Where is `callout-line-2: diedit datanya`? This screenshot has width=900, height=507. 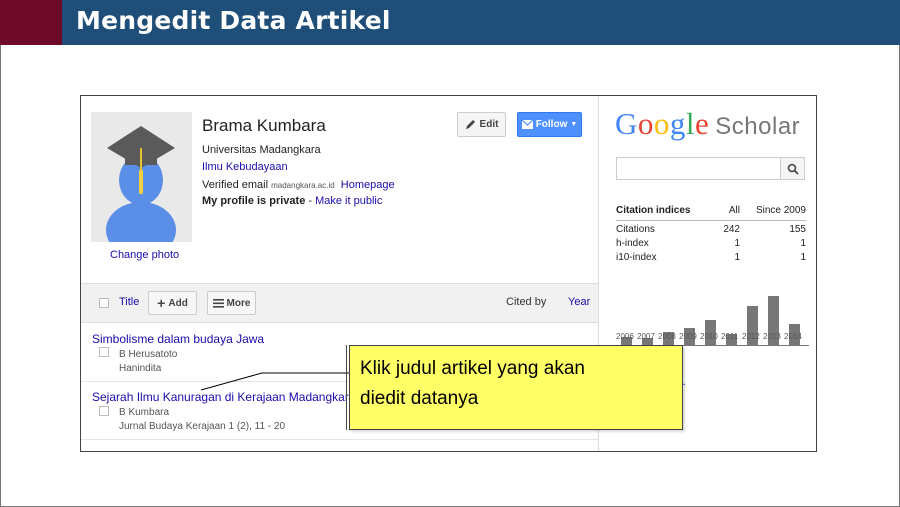 callout-line-2: diedit datanya is located at coordinates (419, 398).